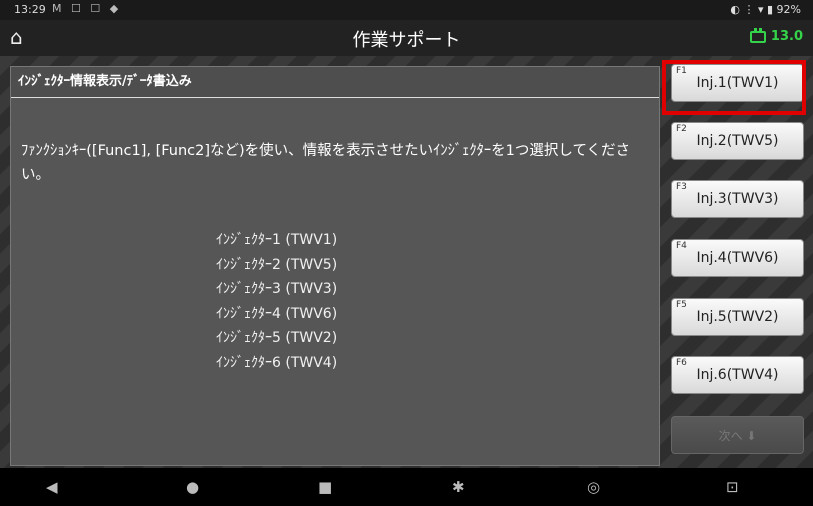 The image size is (813, 506). I want to click on settings-icon: ✱, so click(458, 487).